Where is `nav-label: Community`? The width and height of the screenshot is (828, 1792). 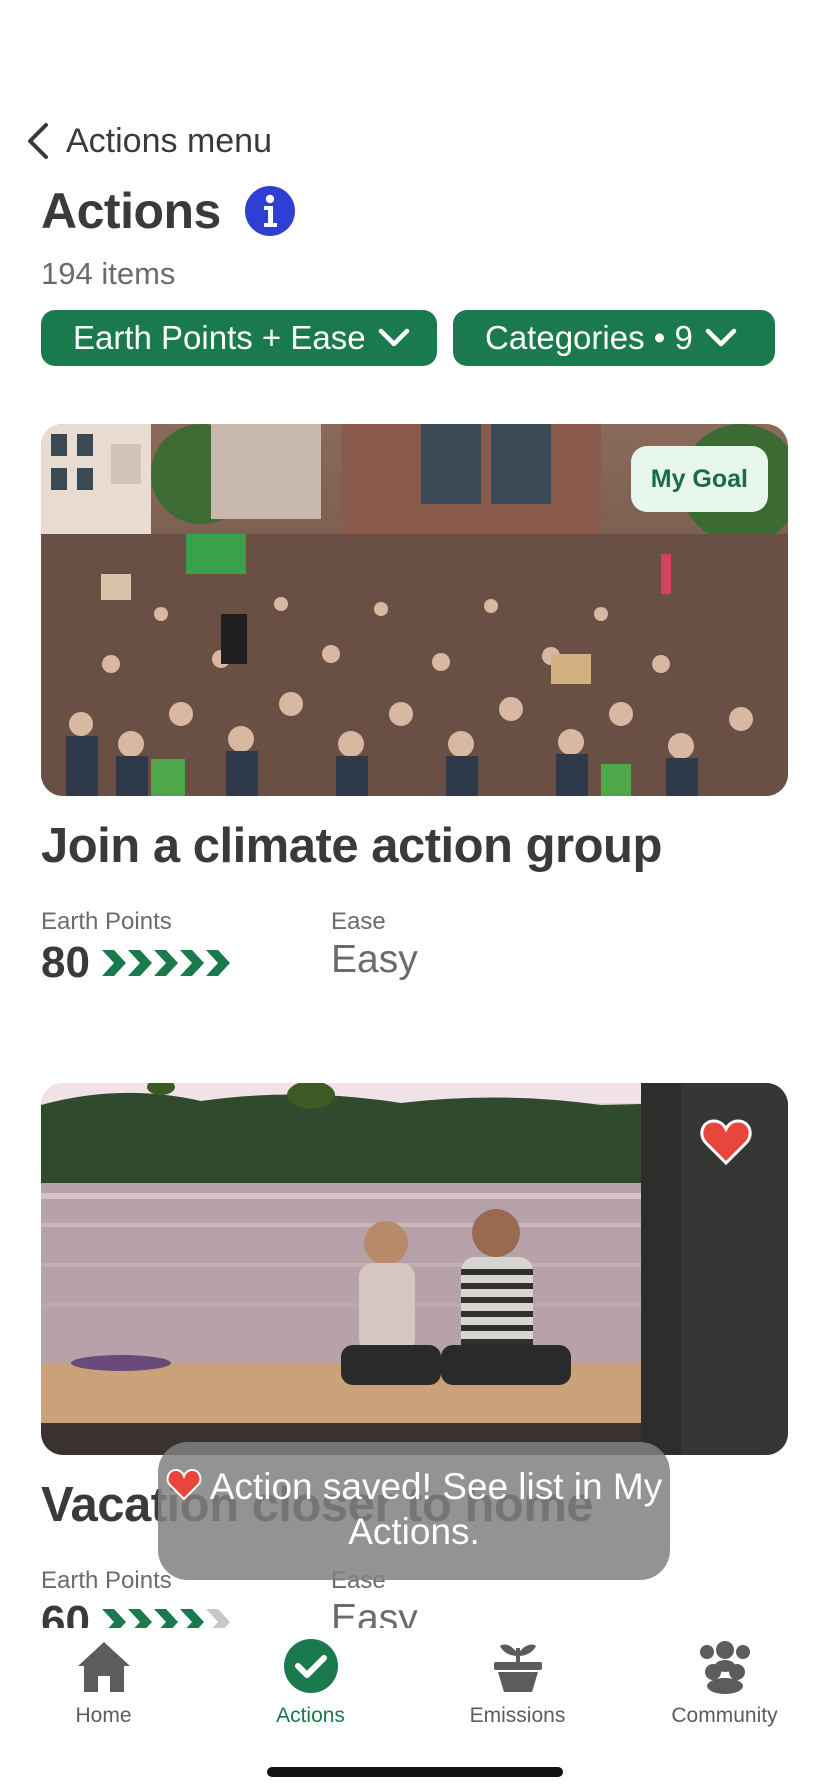 nav-label: Community is located at coordinates (724, 1715).